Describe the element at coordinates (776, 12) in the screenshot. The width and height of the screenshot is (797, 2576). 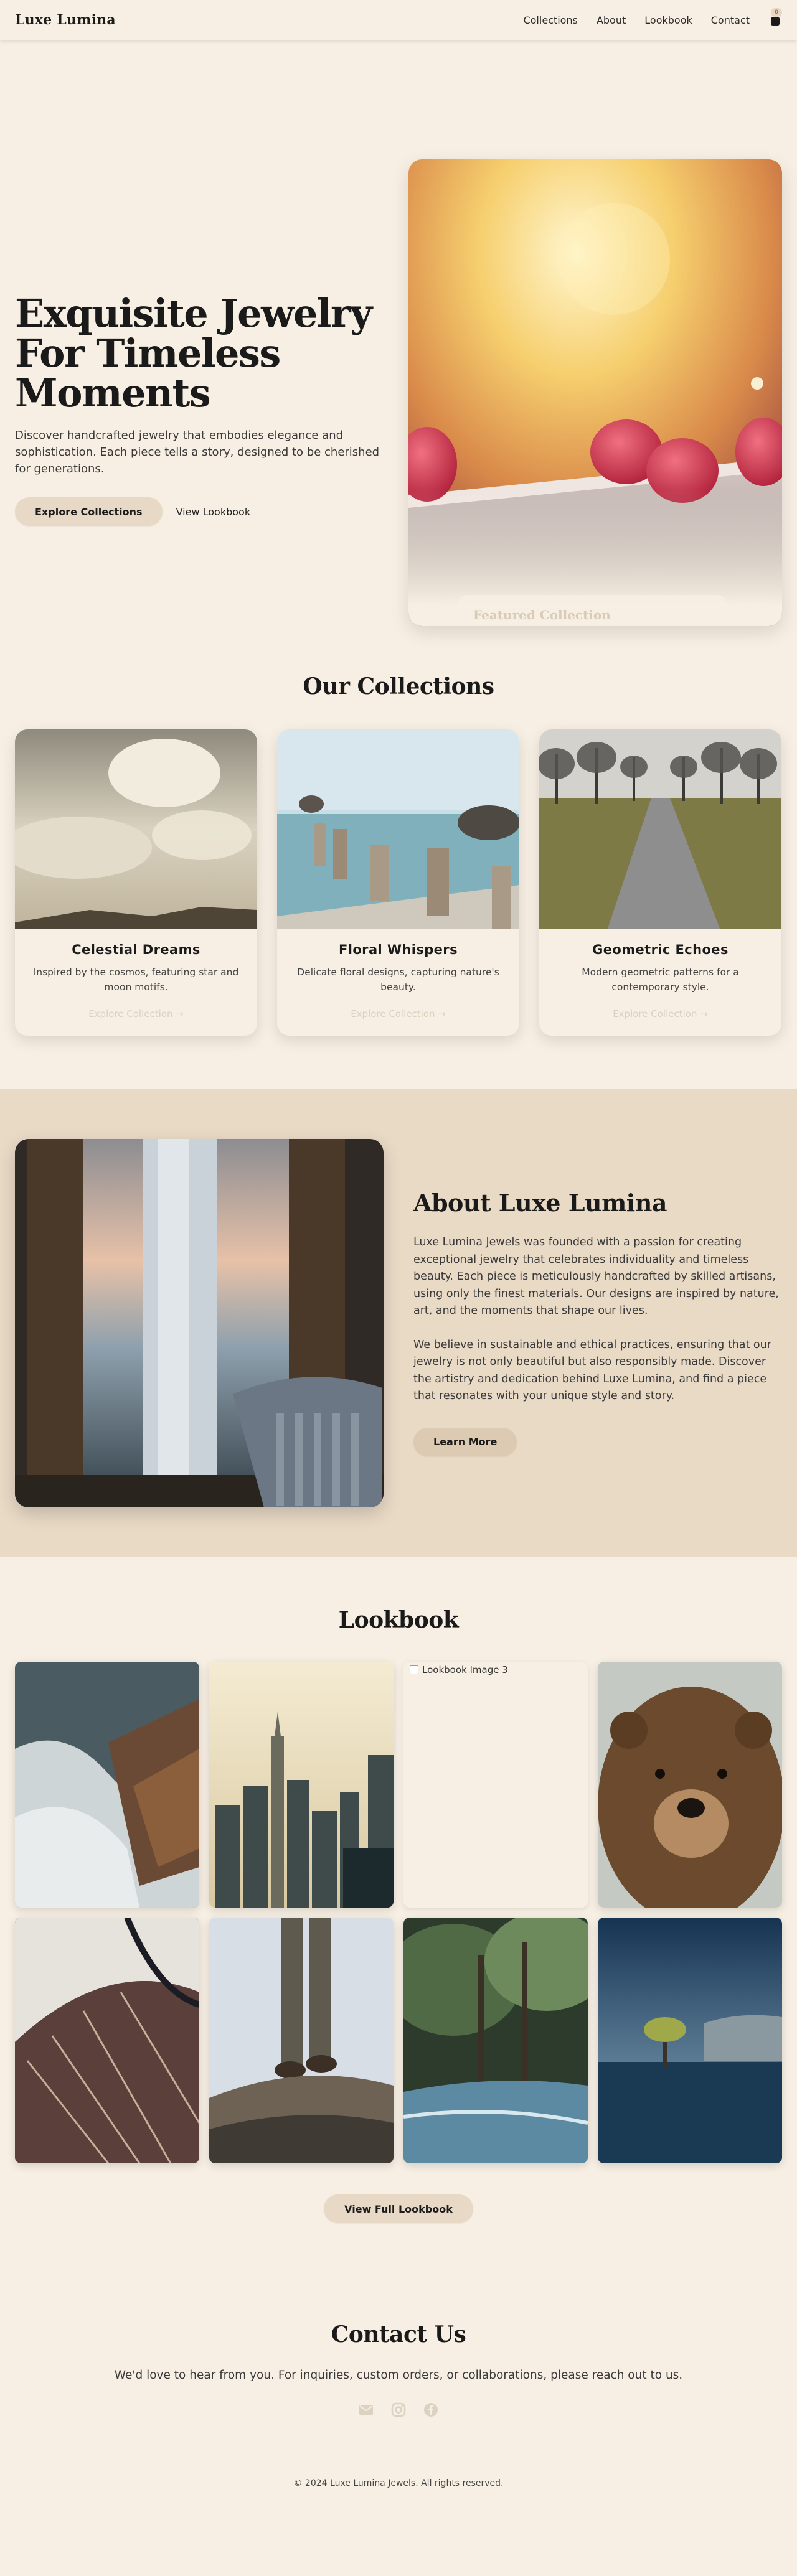
I see `cart-count-badge: 0` at that location.